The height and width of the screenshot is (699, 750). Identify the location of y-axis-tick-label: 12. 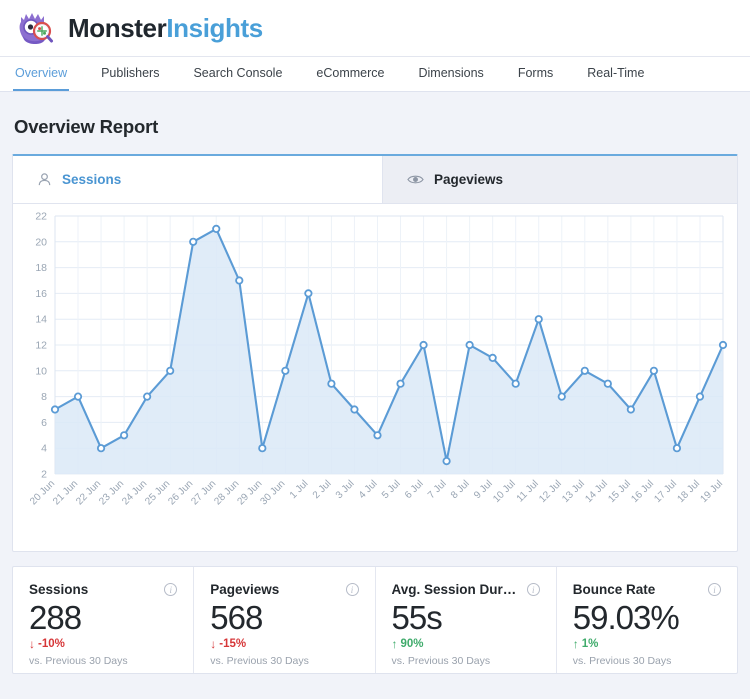
(41, 346).